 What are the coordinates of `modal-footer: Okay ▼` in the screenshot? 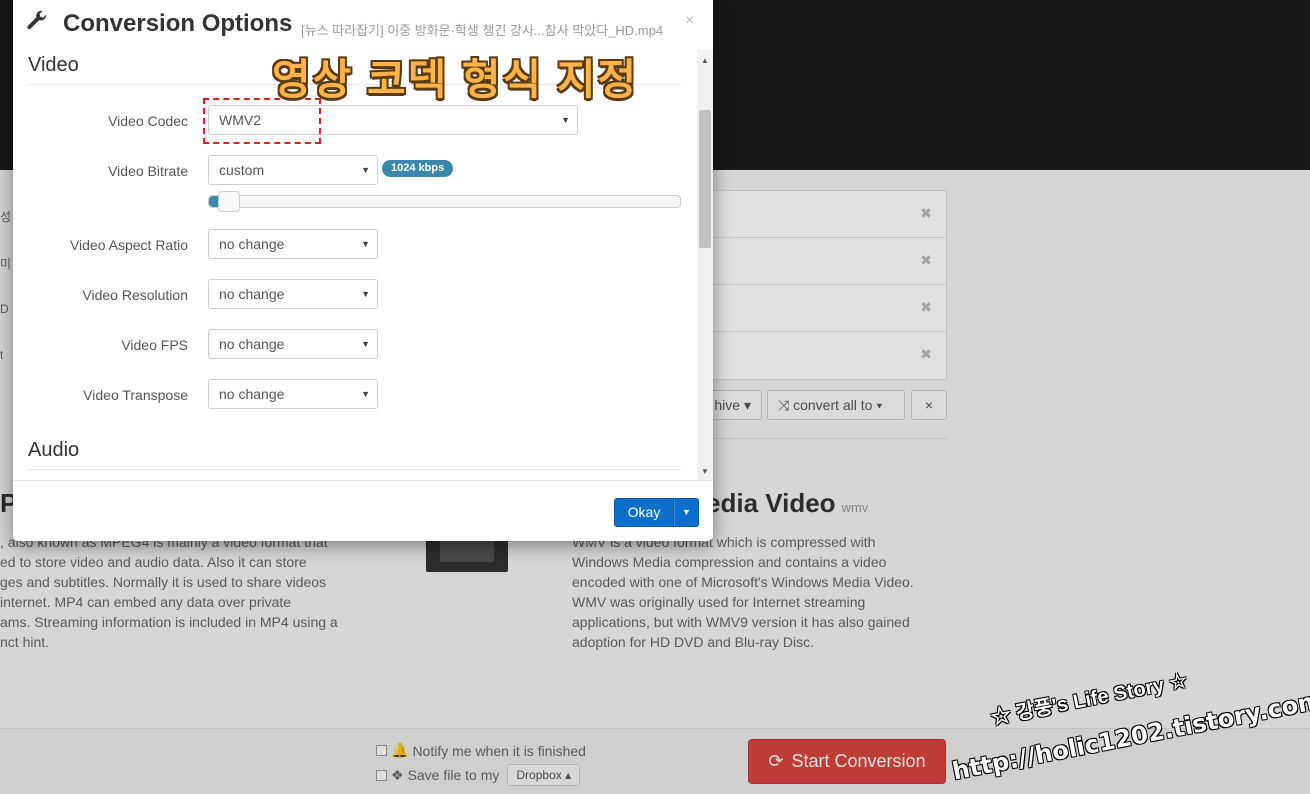 It's located at (363, 510).